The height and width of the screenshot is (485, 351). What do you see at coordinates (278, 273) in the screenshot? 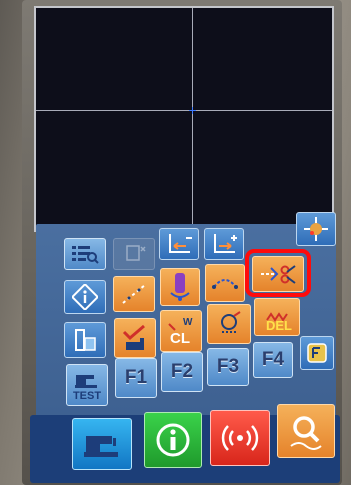
I see `highlight-box` at bounding box center [278, 273].